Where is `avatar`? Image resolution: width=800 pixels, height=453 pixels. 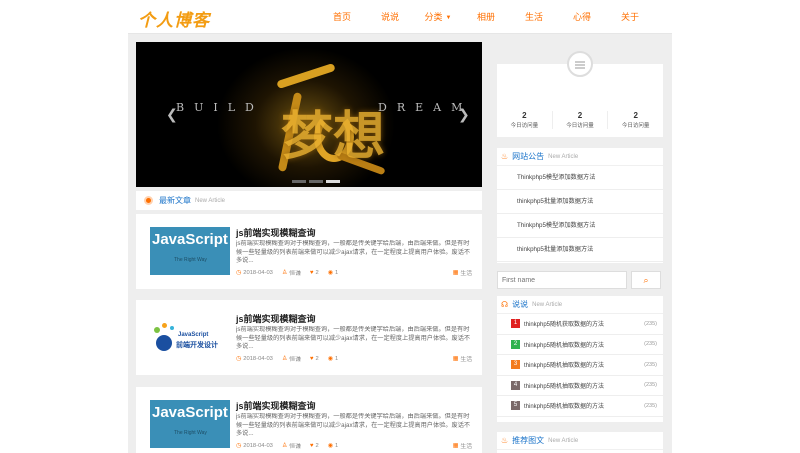
avatar is located at coordinates (580, 64).